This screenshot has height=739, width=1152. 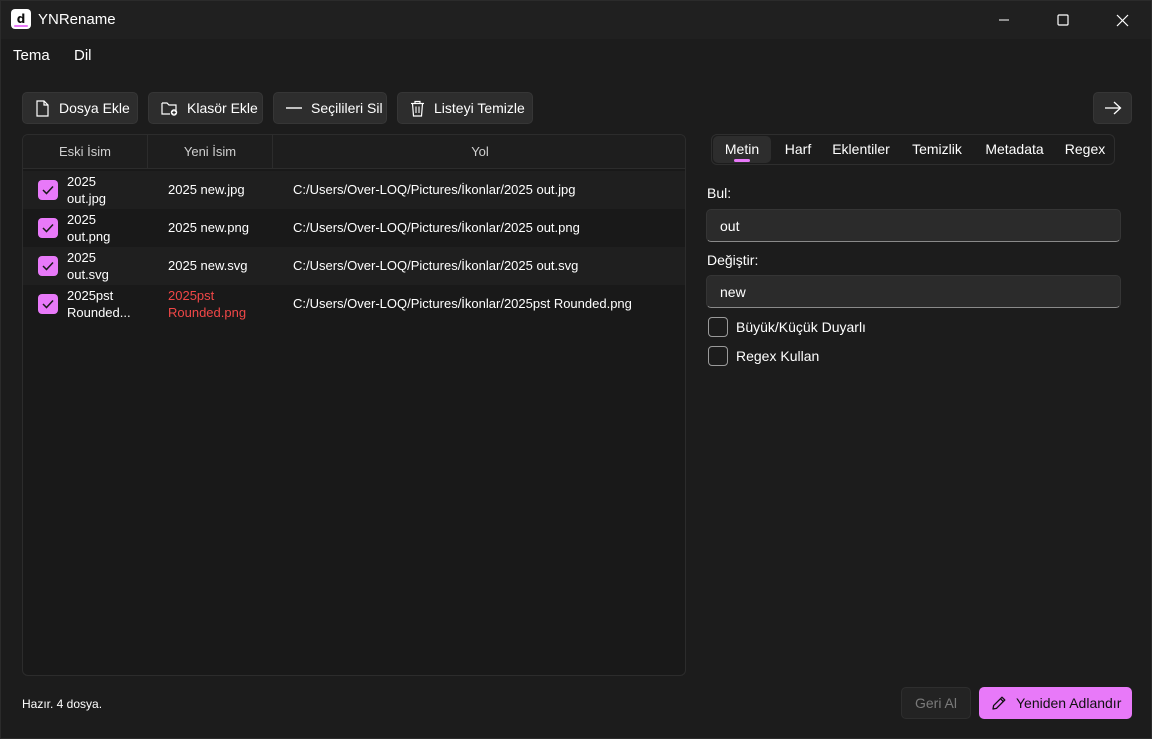 I want to click on add-folder-button: Klasör Ekle, so click(x=205, y=108).